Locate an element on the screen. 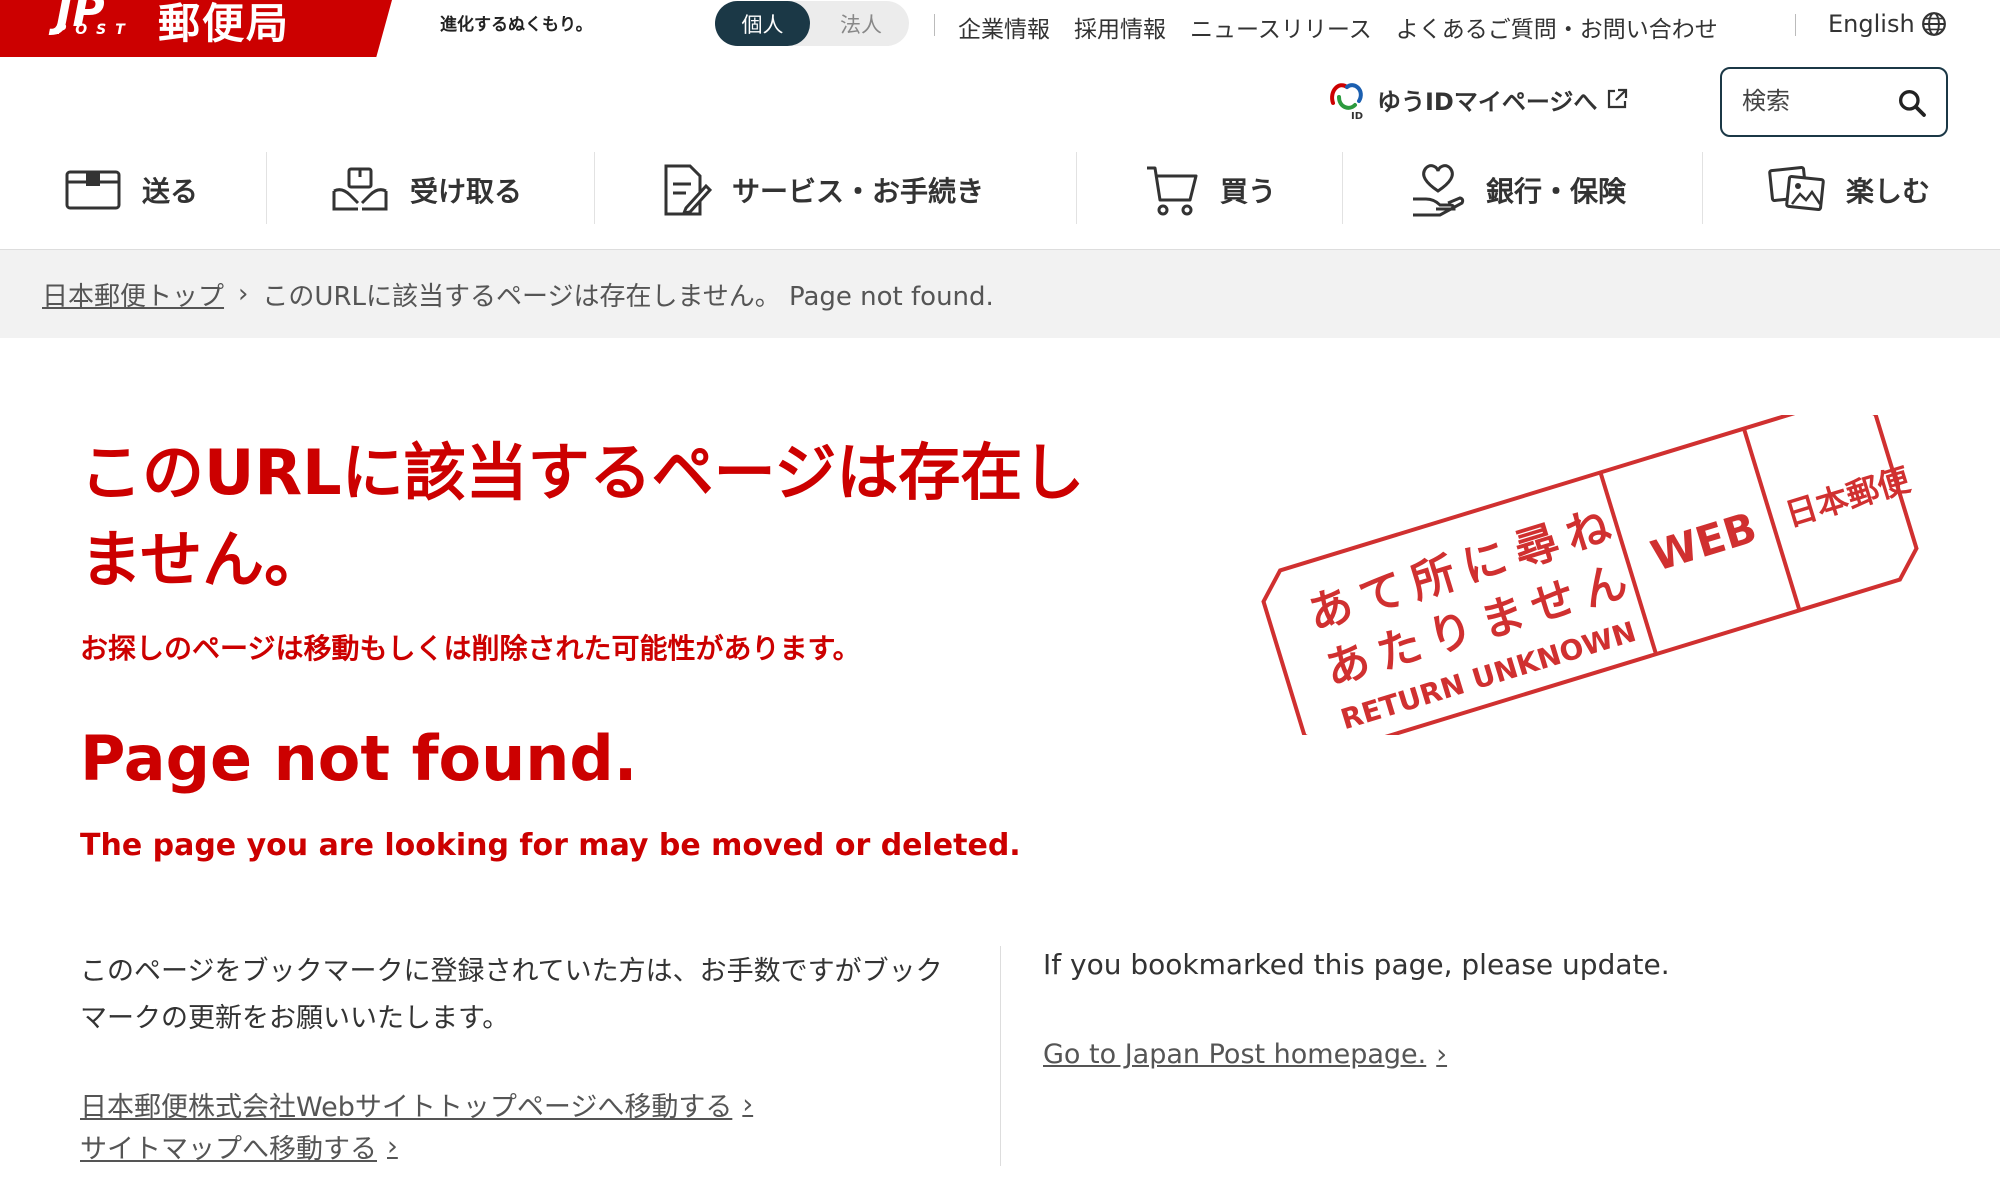 Image resolution: width=2000 pixels, height=1200 pixels. japan-post-logo: JP POST 郵便局 is located at coordinates (196, 28).